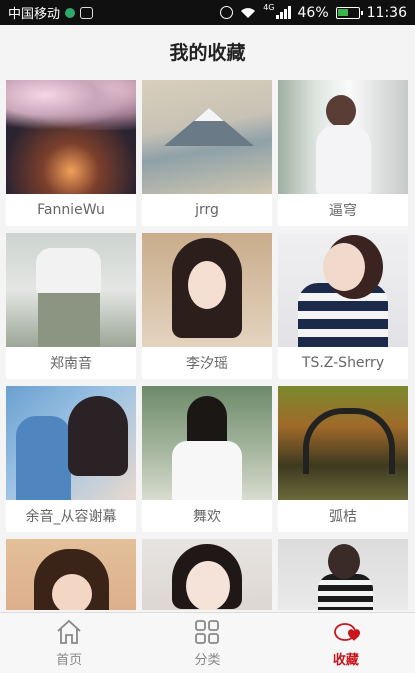 This screenshot has width=415, height=673. I want to click on battery-icon, so click(349, 12).